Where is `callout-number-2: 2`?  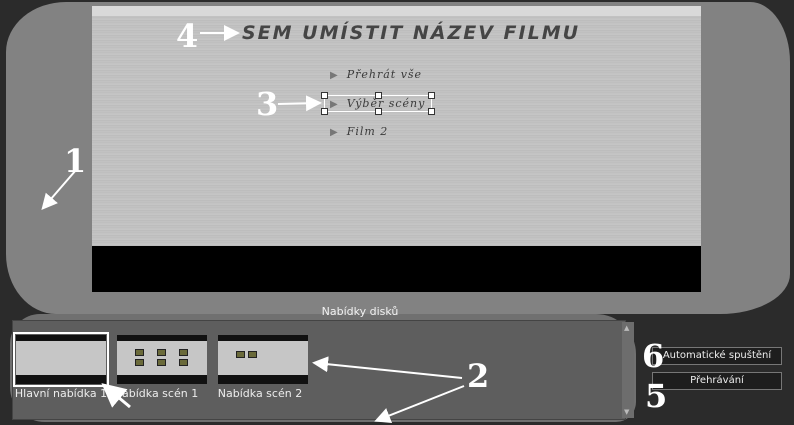 callout-number-2: 2 is located at coordinates (478, 376).